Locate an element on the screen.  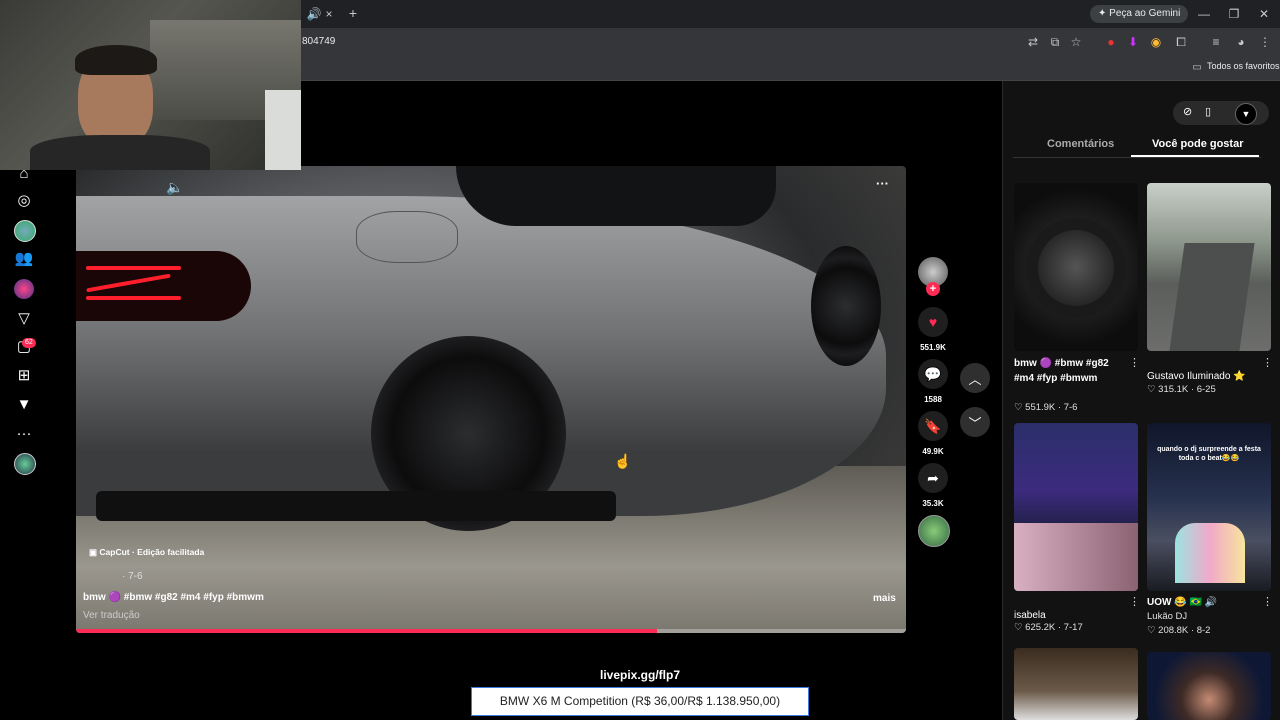
card-likes: 208.8K is located at coordinates (1173, 630).